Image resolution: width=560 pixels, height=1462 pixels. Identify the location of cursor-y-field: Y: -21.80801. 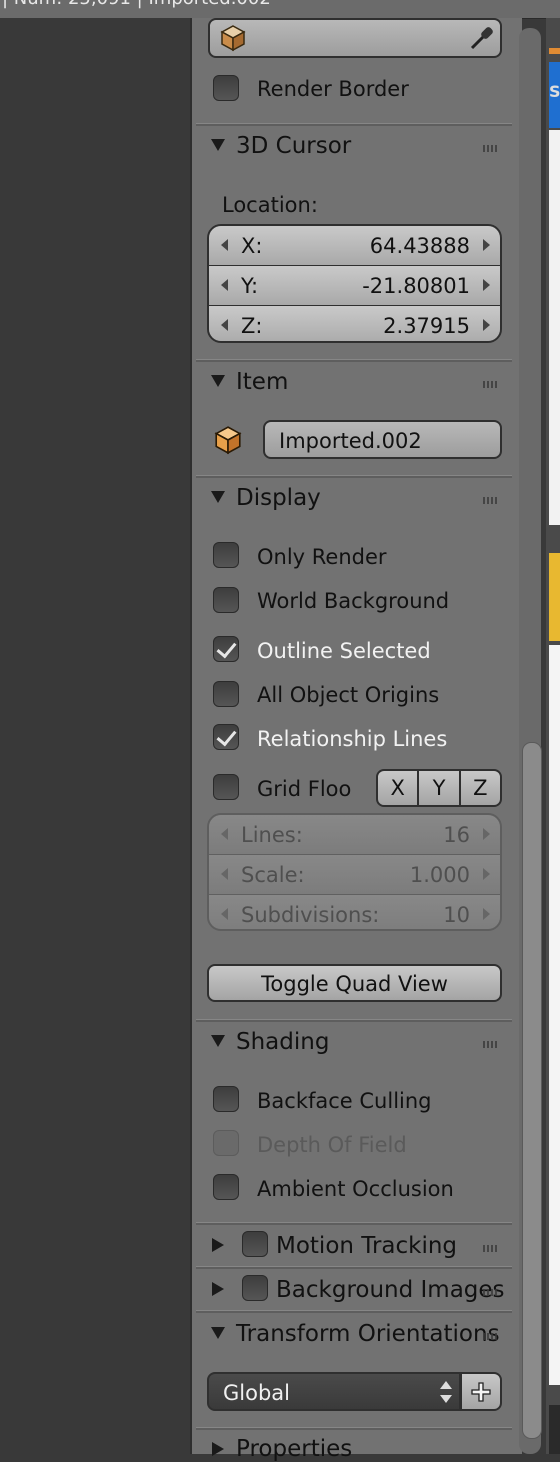
(354, 286).